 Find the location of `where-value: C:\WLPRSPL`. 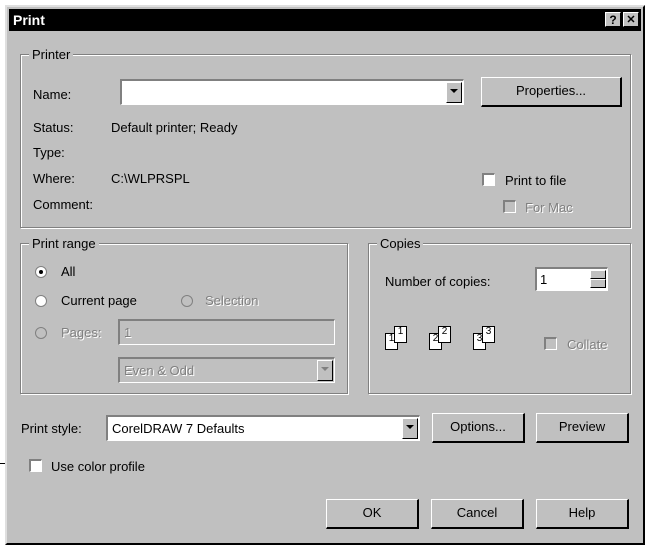

where-value: C:\WLPRSPL is located at coordinates (150, 178).